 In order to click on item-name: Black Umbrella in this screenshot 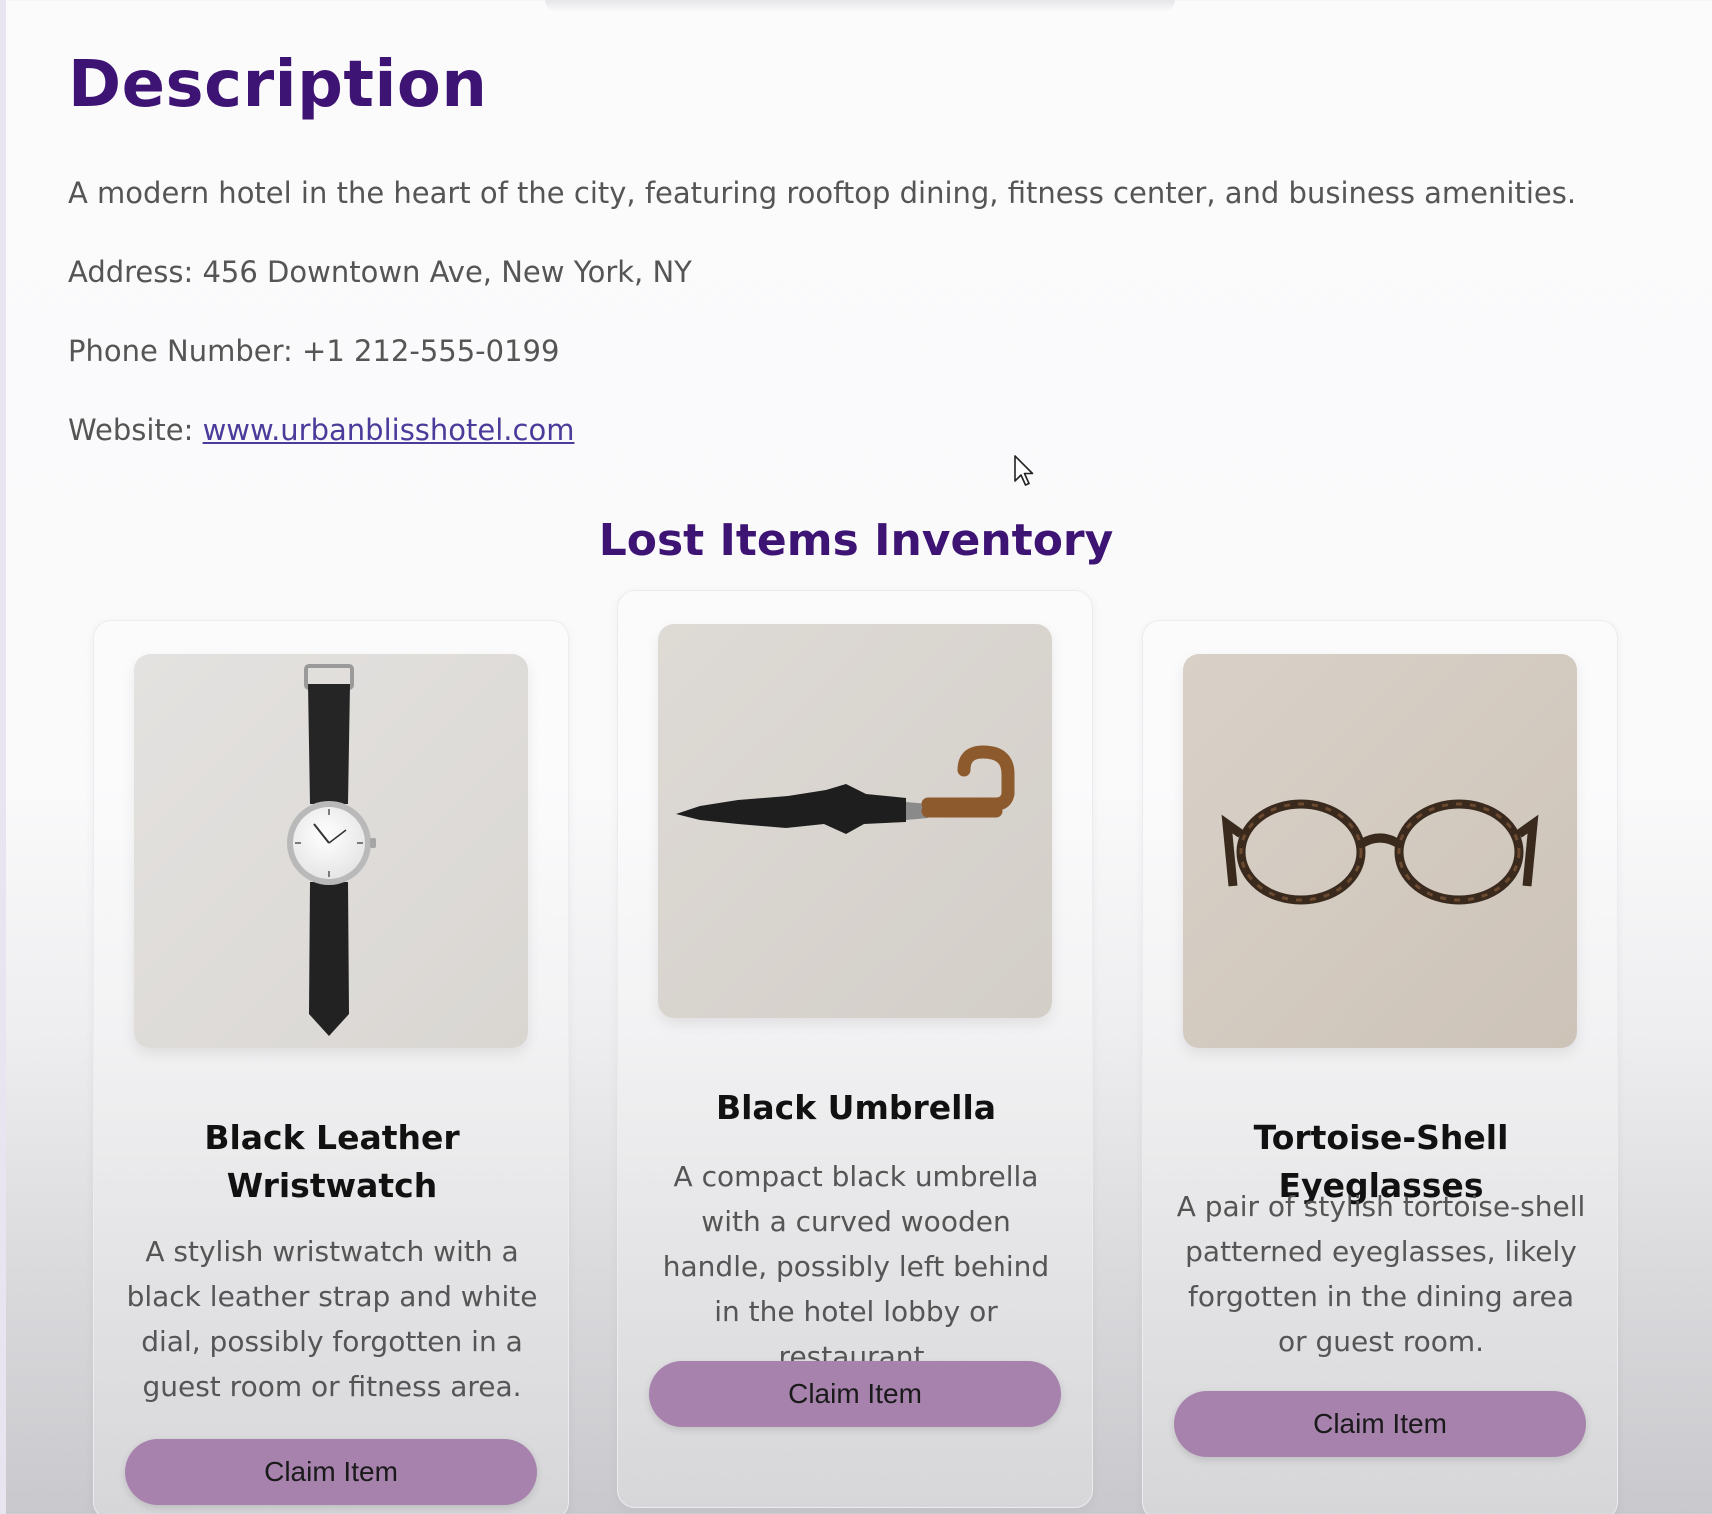, I will do `click(856, 1107)`.